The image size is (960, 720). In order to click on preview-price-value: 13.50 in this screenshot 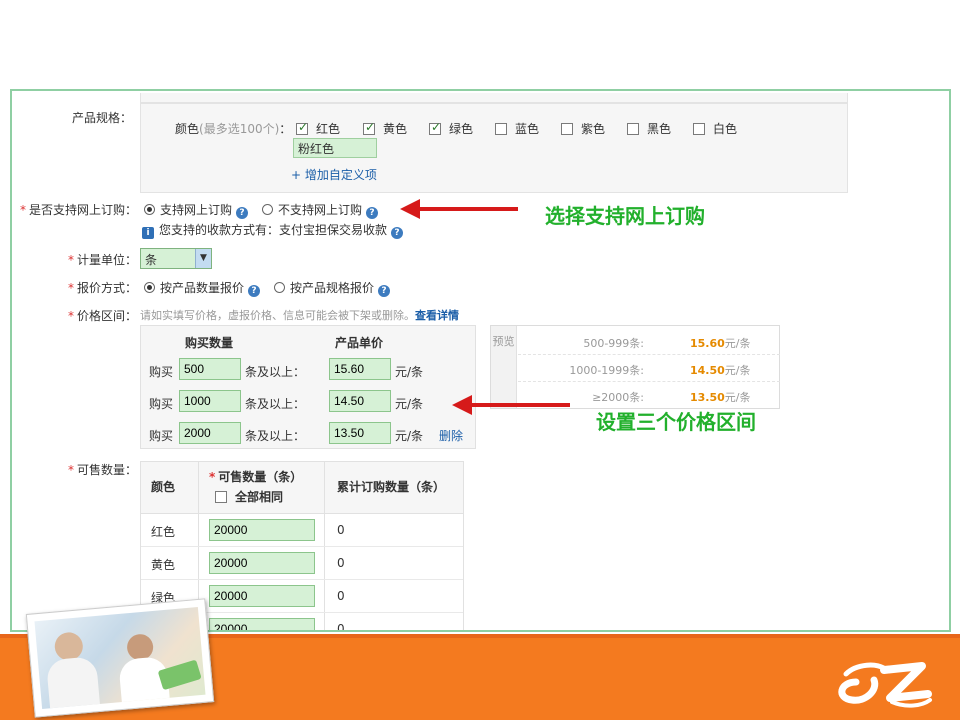, I will do `click(707, 397)`.